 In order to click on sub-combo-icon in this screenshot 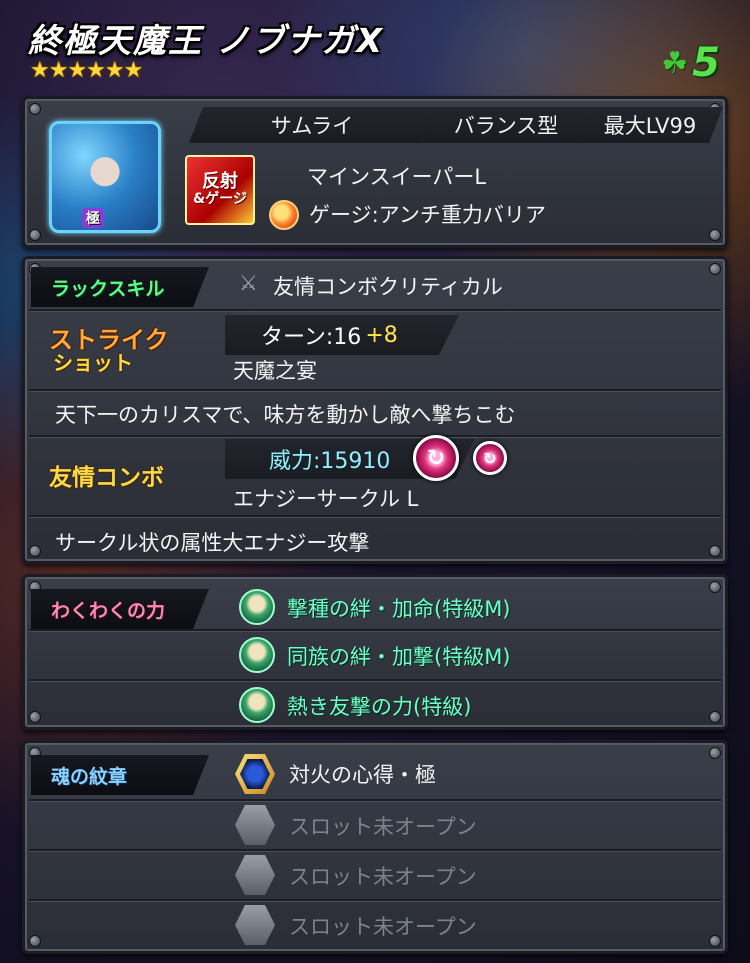, I will do `click(490, 458)`.